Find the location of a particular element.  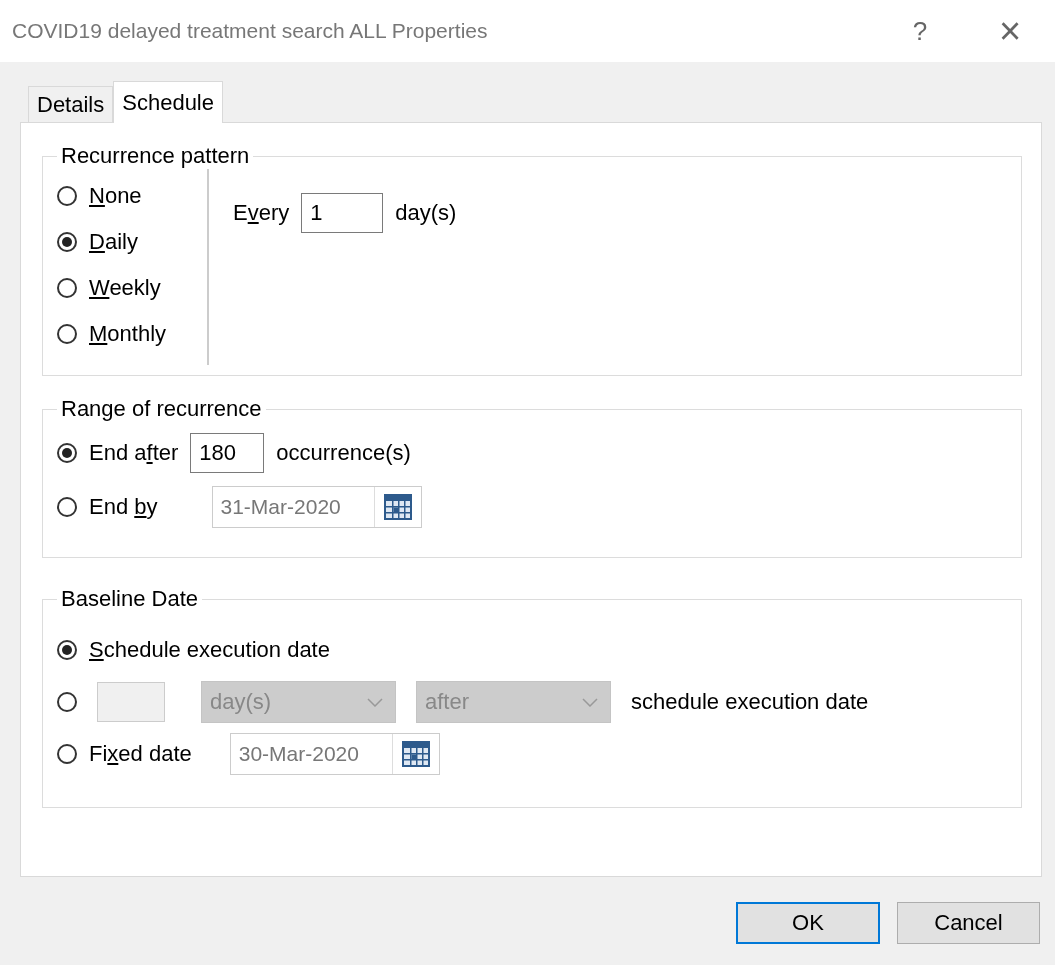

help-button: ? is located at coordinates (920, 31).